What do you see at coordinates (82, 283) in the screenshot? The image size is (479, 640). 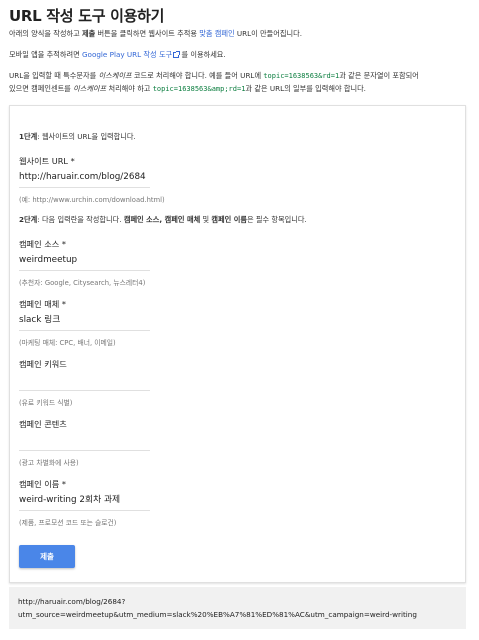 I see `campaign-source-hint: (추천자: Google, Citysearch, 뉴스레터4)` at bounding box center [82, 283].